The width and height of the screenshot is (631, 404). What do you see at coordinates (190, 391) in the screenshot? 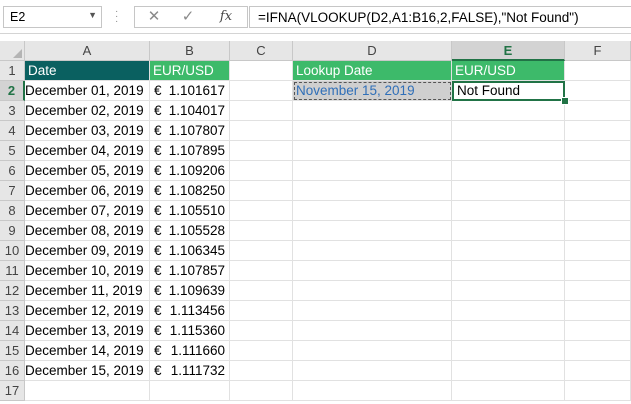
I see `cell-b17` at bounding box center [190, 391].